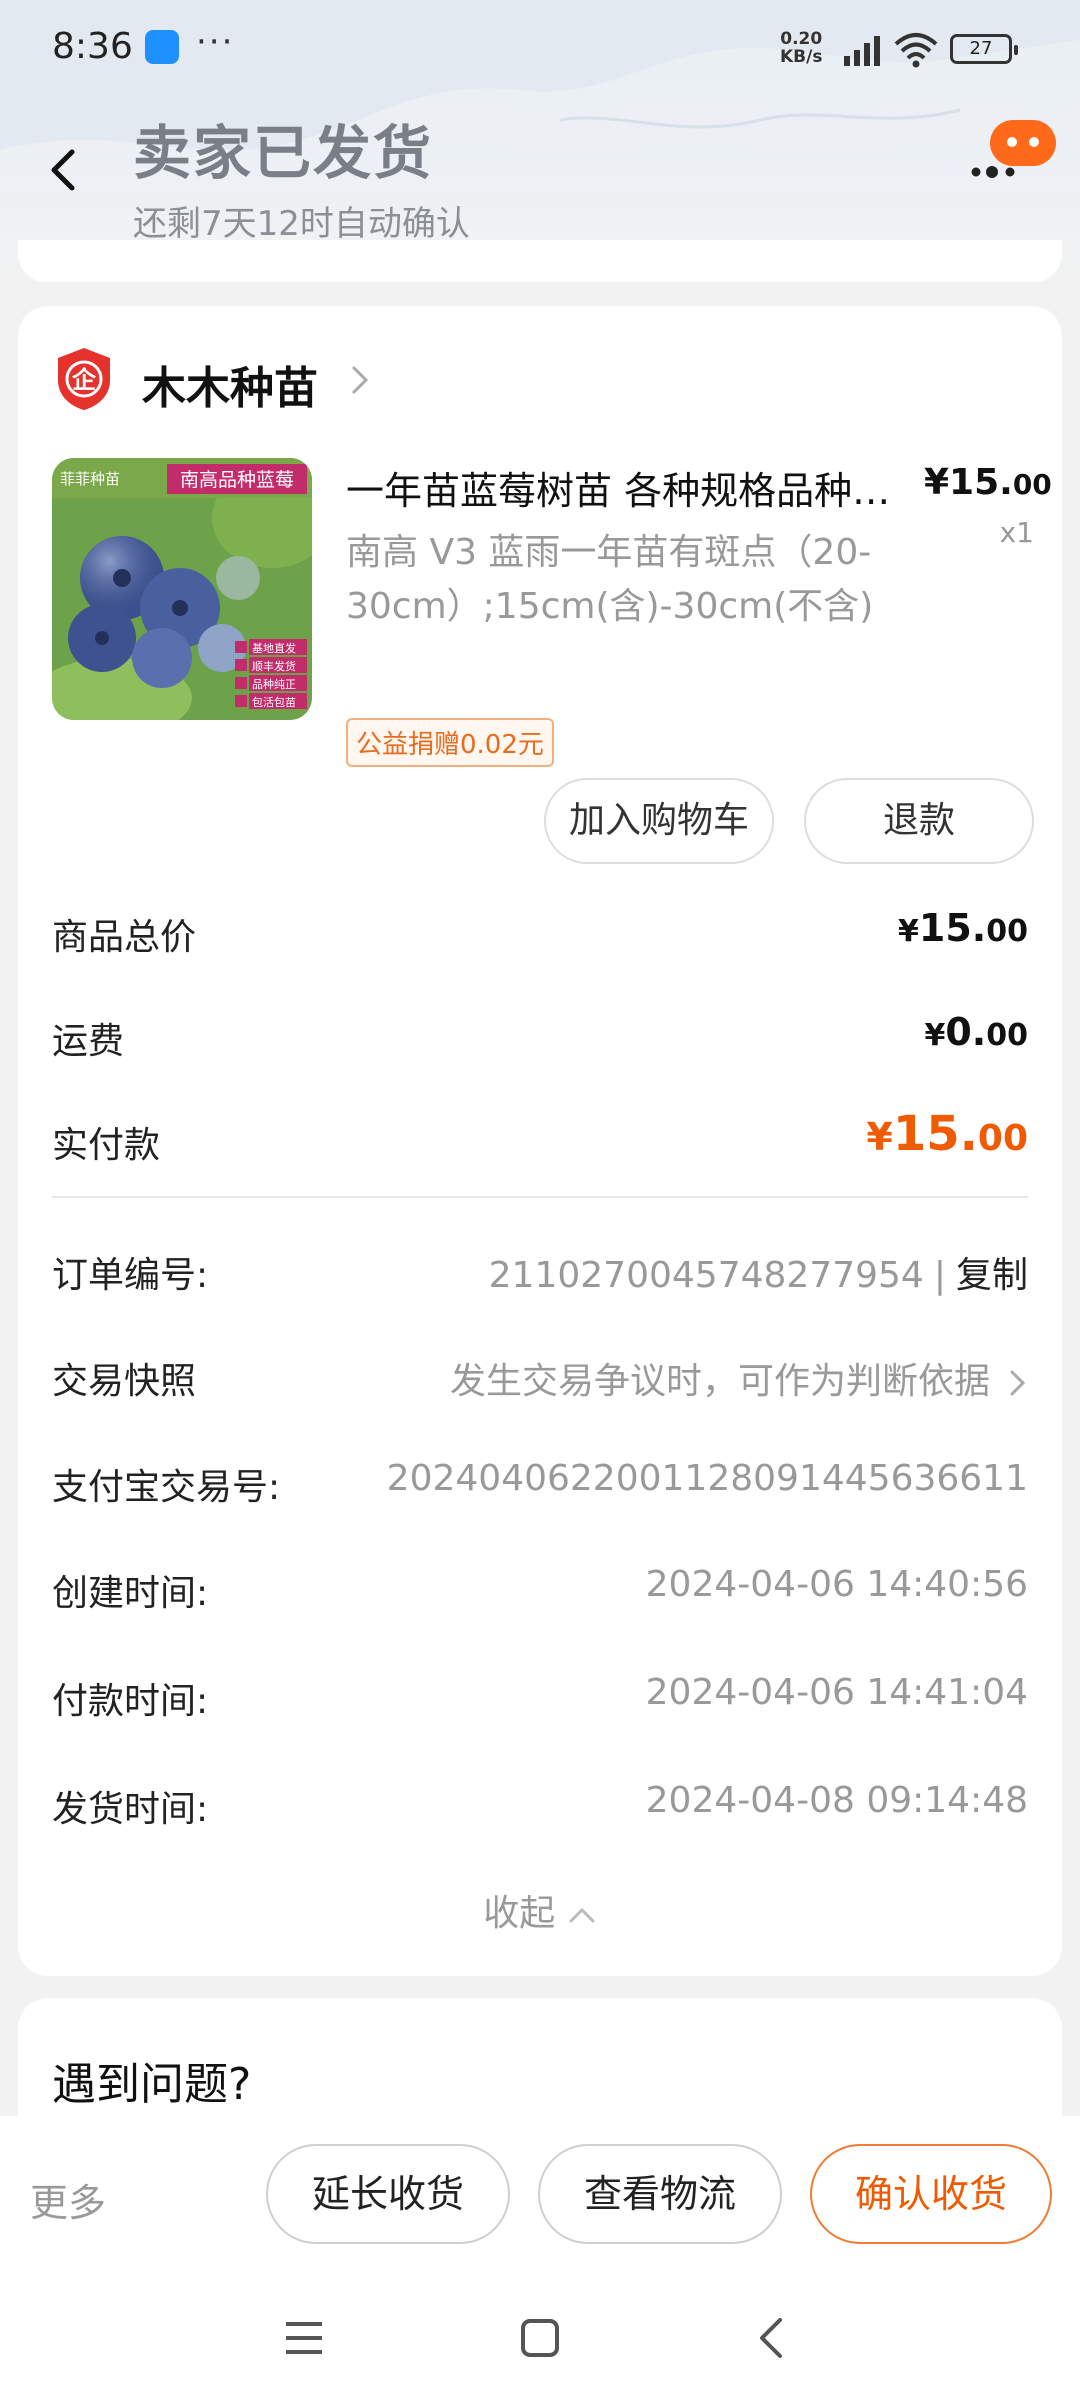 This screenshot has width=1080, height=2400. What do you see at coordinates (919, 821) in the screenshot?
I see `refund-button: 退款` at bounding box center [919, 821].